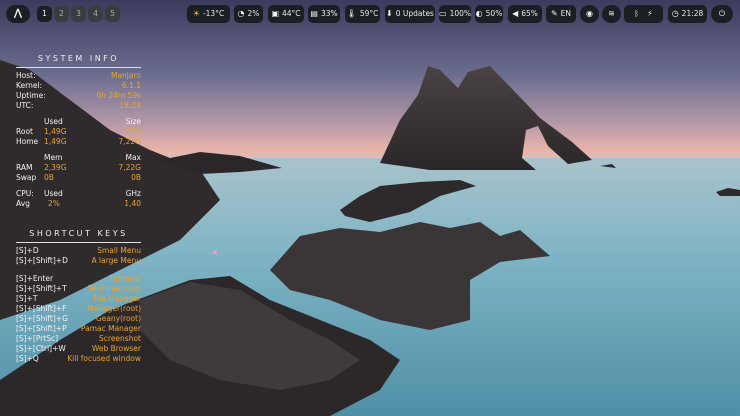 This screenshot has width=740, height=416. Describe the element at coordinates (78, 67) in the screenshot. I see `divider` at that location.